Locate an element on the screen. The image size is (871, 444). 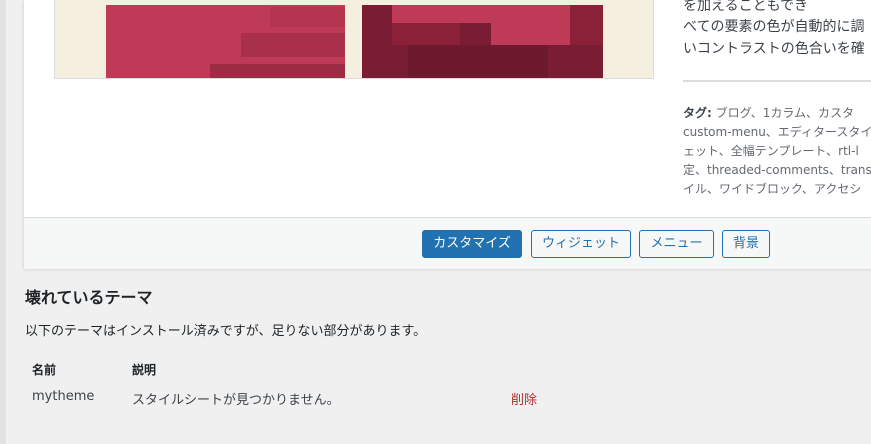
tags-label: タグ: is located at coordinates (697, 113).